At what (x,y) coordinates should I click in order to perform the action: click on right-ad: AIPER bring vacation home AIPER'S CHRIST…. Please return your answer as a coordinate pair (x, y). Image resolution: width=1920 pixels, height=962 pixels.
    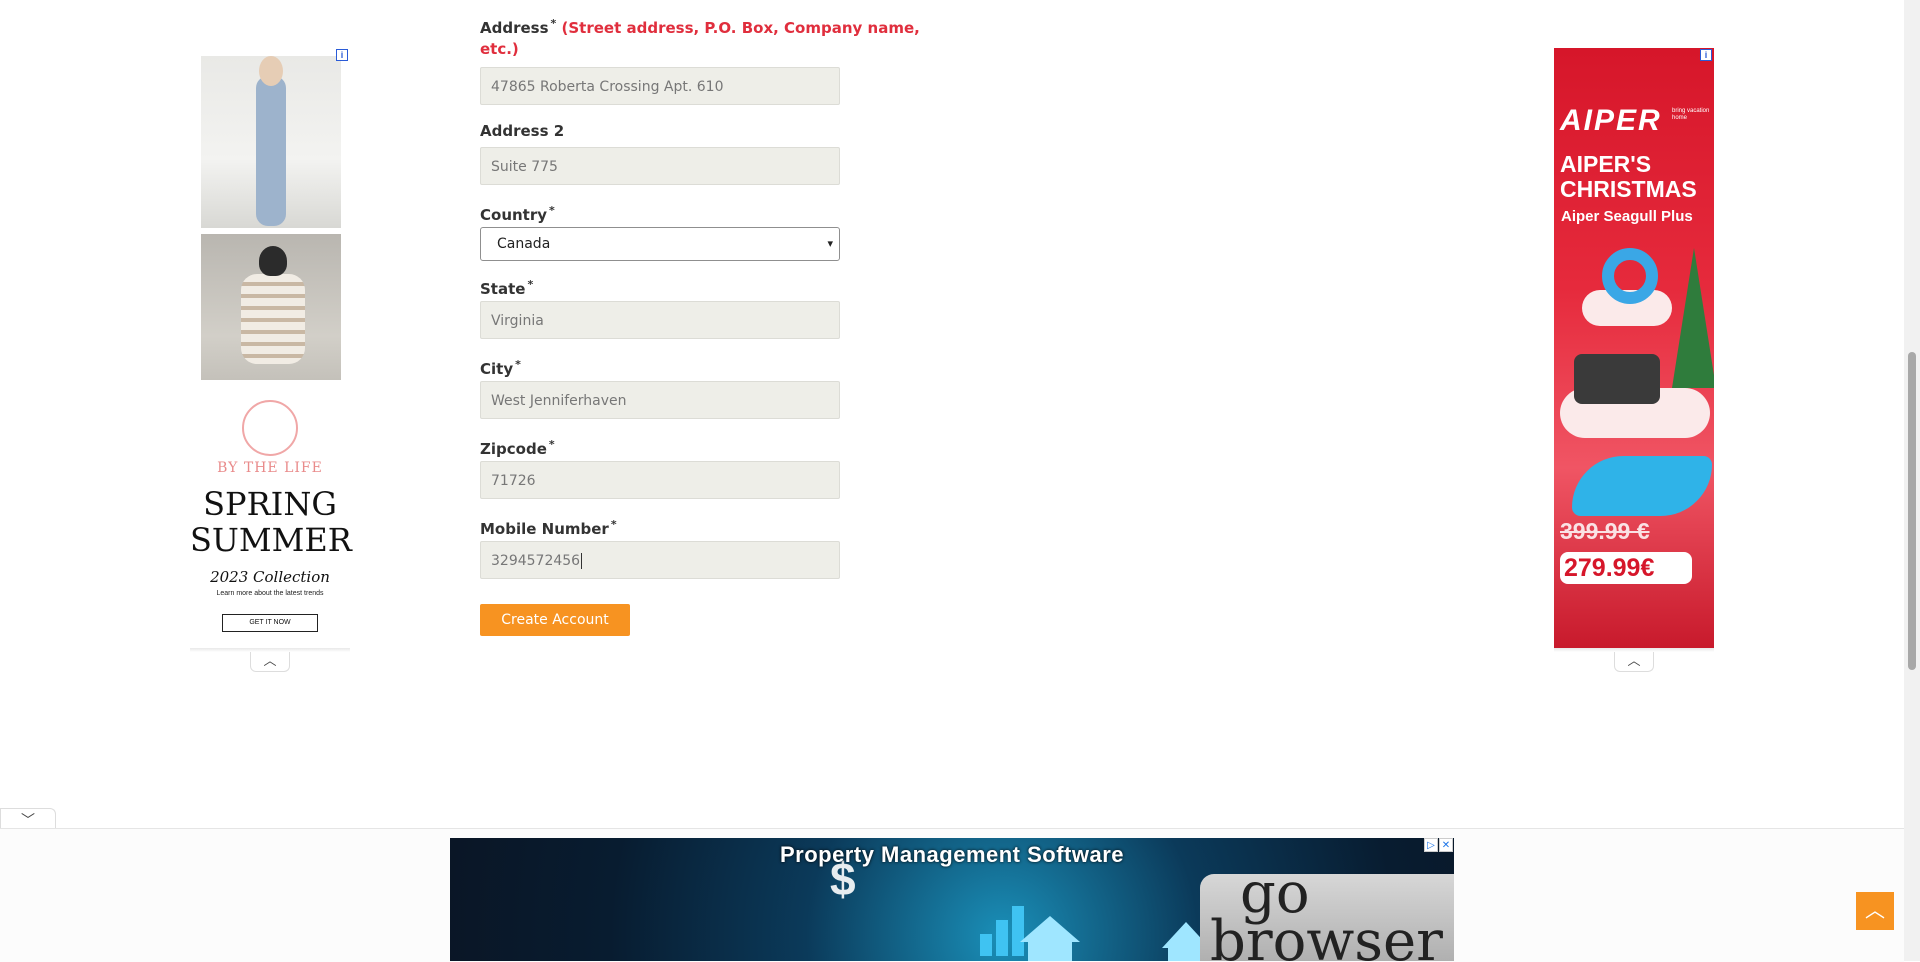
    Looking at the image, I should click on (1634, 348).